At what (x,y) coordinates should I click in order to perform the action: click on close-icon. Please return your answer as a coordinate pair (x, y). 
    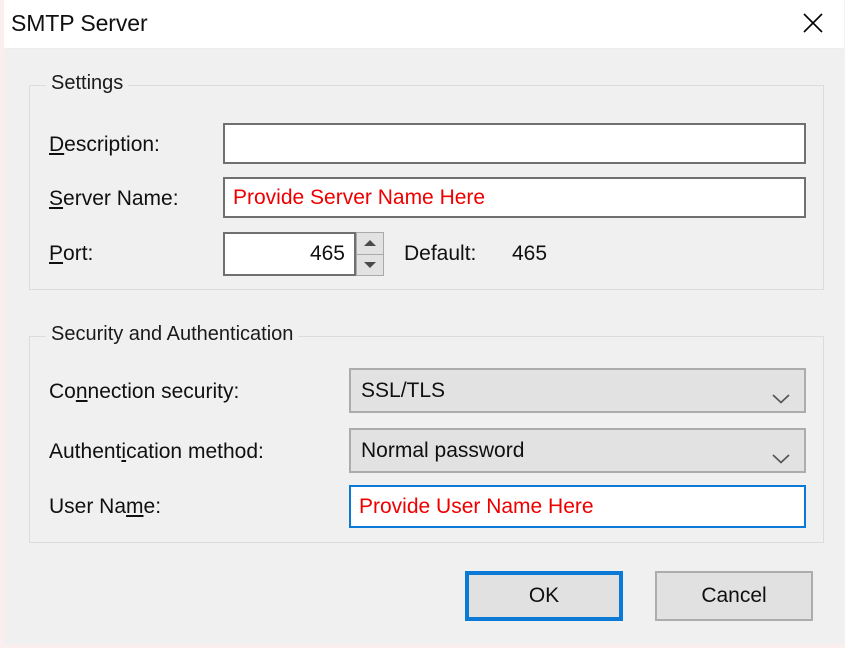
    Looking at the image, I should click on (813, 23).